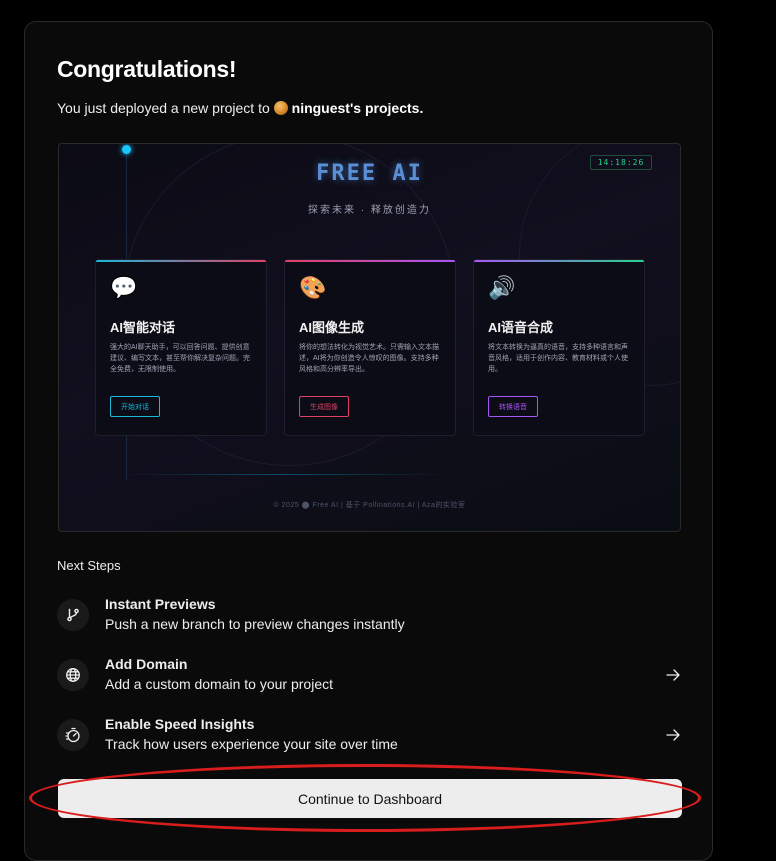  I want to click on git-branch-icon, so click(73, 615).